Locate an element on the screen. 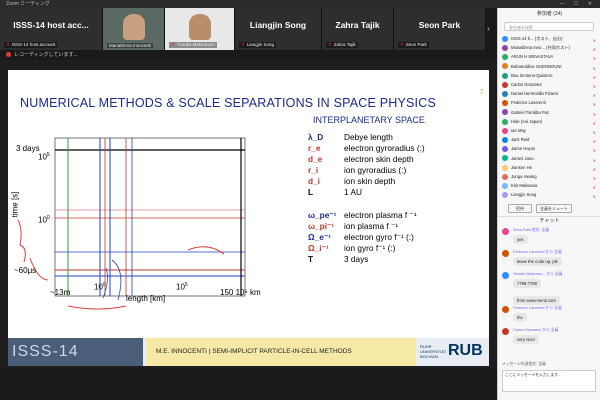  param-symbol: d_i is located at coordinates (314, 181).